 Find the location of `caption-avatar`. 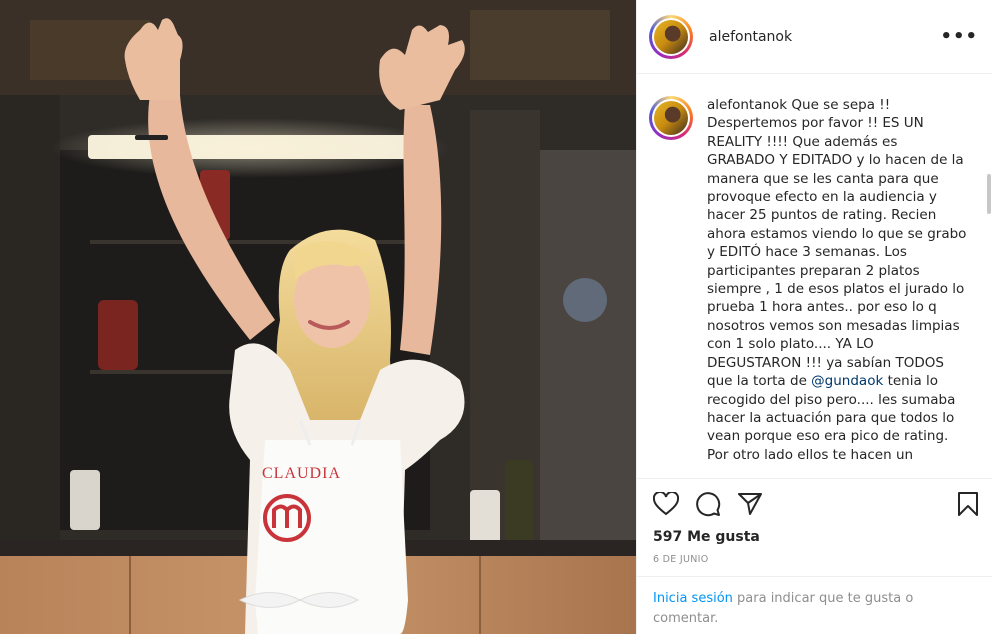

caption-avatar is located at coordinates (671, 118).